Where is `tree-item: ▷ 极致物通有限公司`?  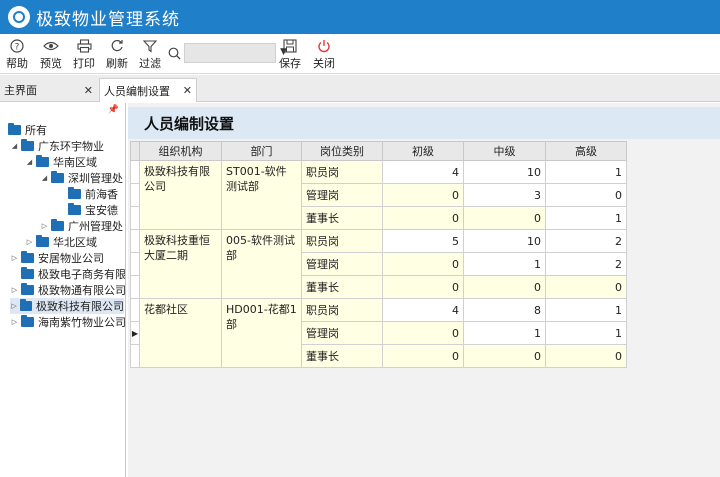 tree-item: ▷ 极致物通有限公司 is located at coordinates (67, 290).